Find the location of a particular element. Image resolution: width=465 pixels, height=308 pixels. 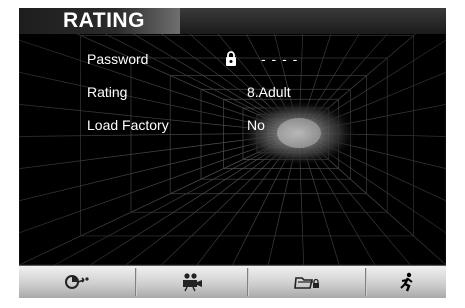

lock-icon is located at coordinates (231, 58).